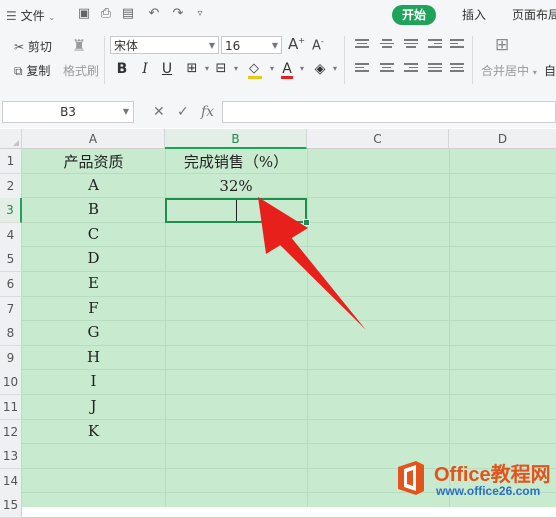  I want to click on watermark-url: www.office26.com, so click(488, 491).